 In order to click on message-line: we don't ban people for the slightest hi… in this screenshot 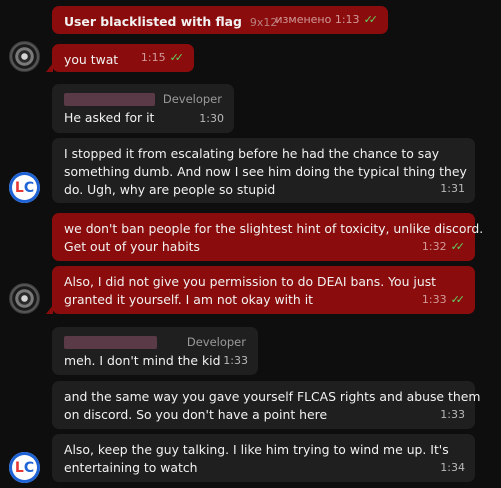, I will do `click(274, 228)`.